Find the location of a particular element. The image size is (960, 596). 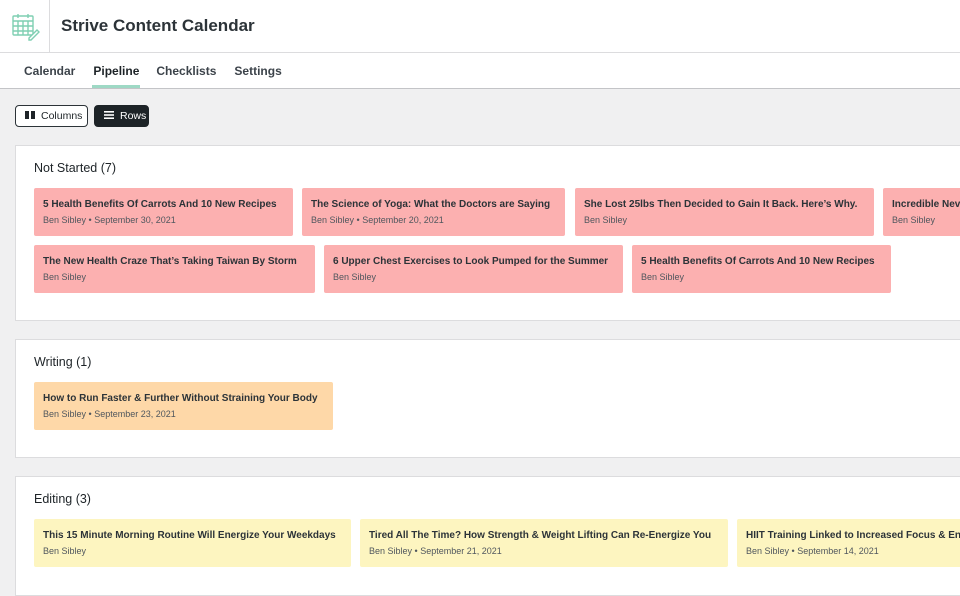

rows-view-button: Rows is located at coordinates (121, 116).